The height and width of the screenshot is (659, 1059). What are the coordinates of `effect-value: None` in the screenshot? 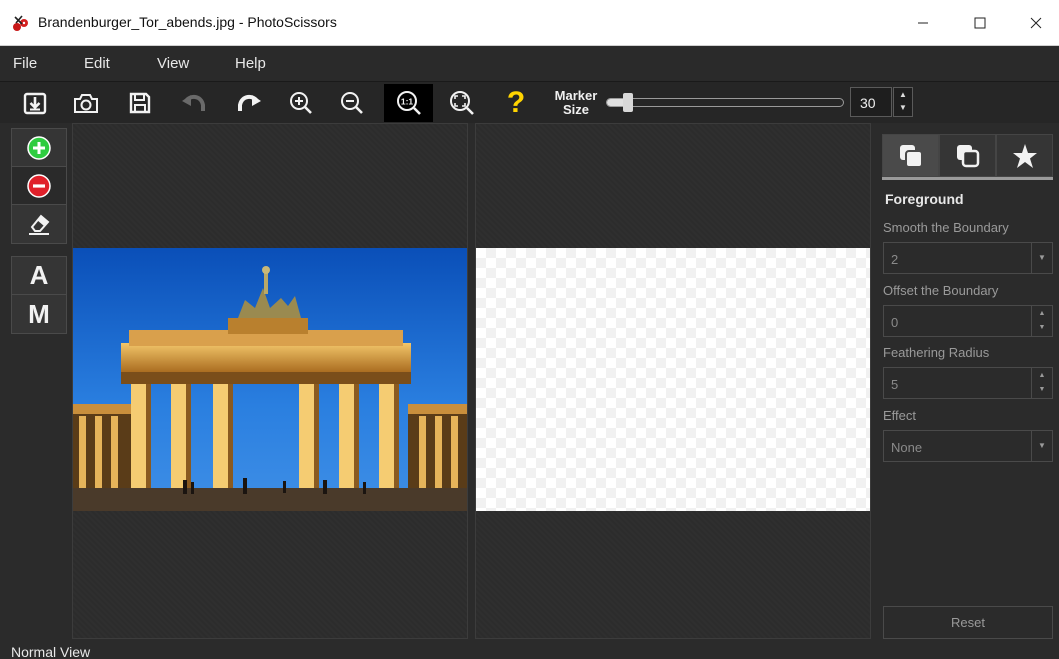 It's located at (907, 447).